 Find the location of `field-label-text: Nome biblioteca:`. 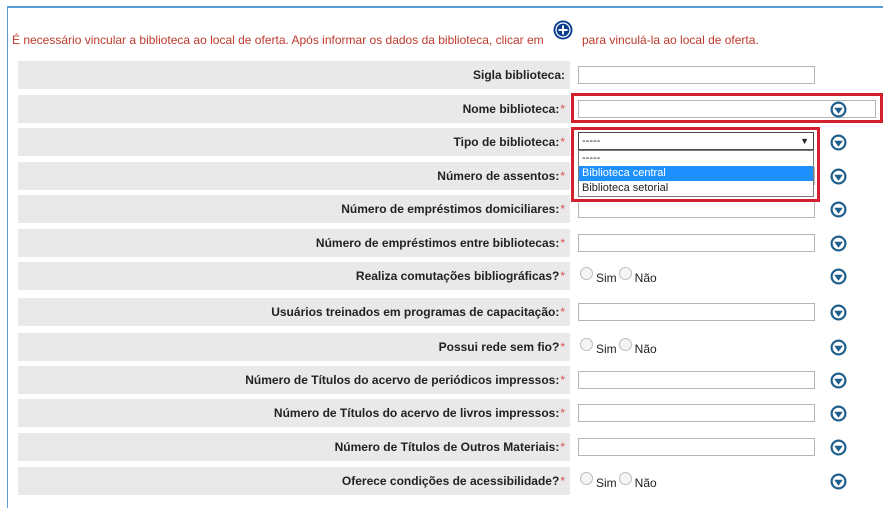

field-label-text: Nome biblioteca: is located at coordinates (511, 109).